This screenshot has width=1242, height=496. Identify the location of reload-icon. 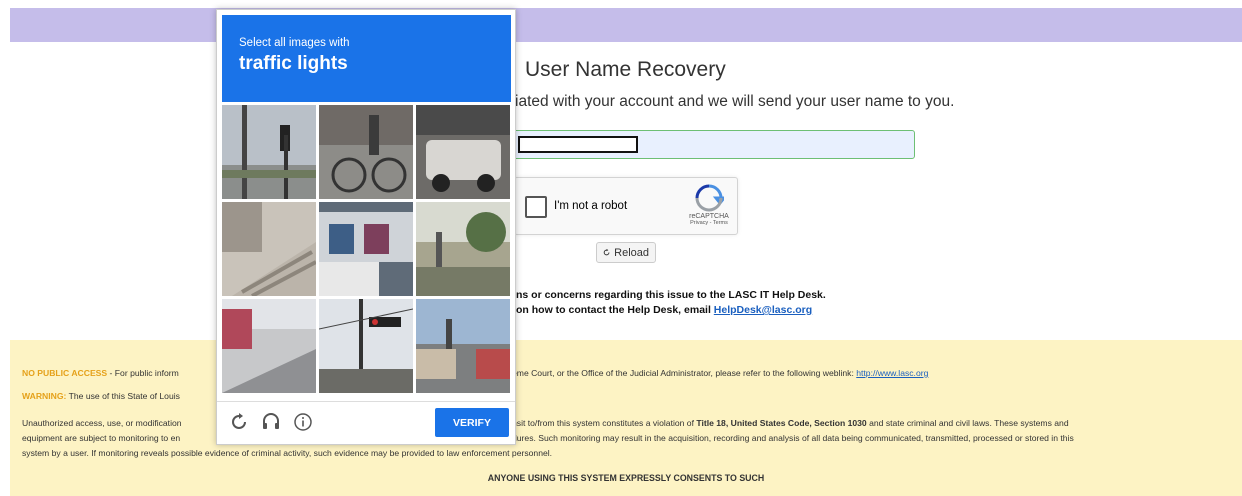
(606, 252).